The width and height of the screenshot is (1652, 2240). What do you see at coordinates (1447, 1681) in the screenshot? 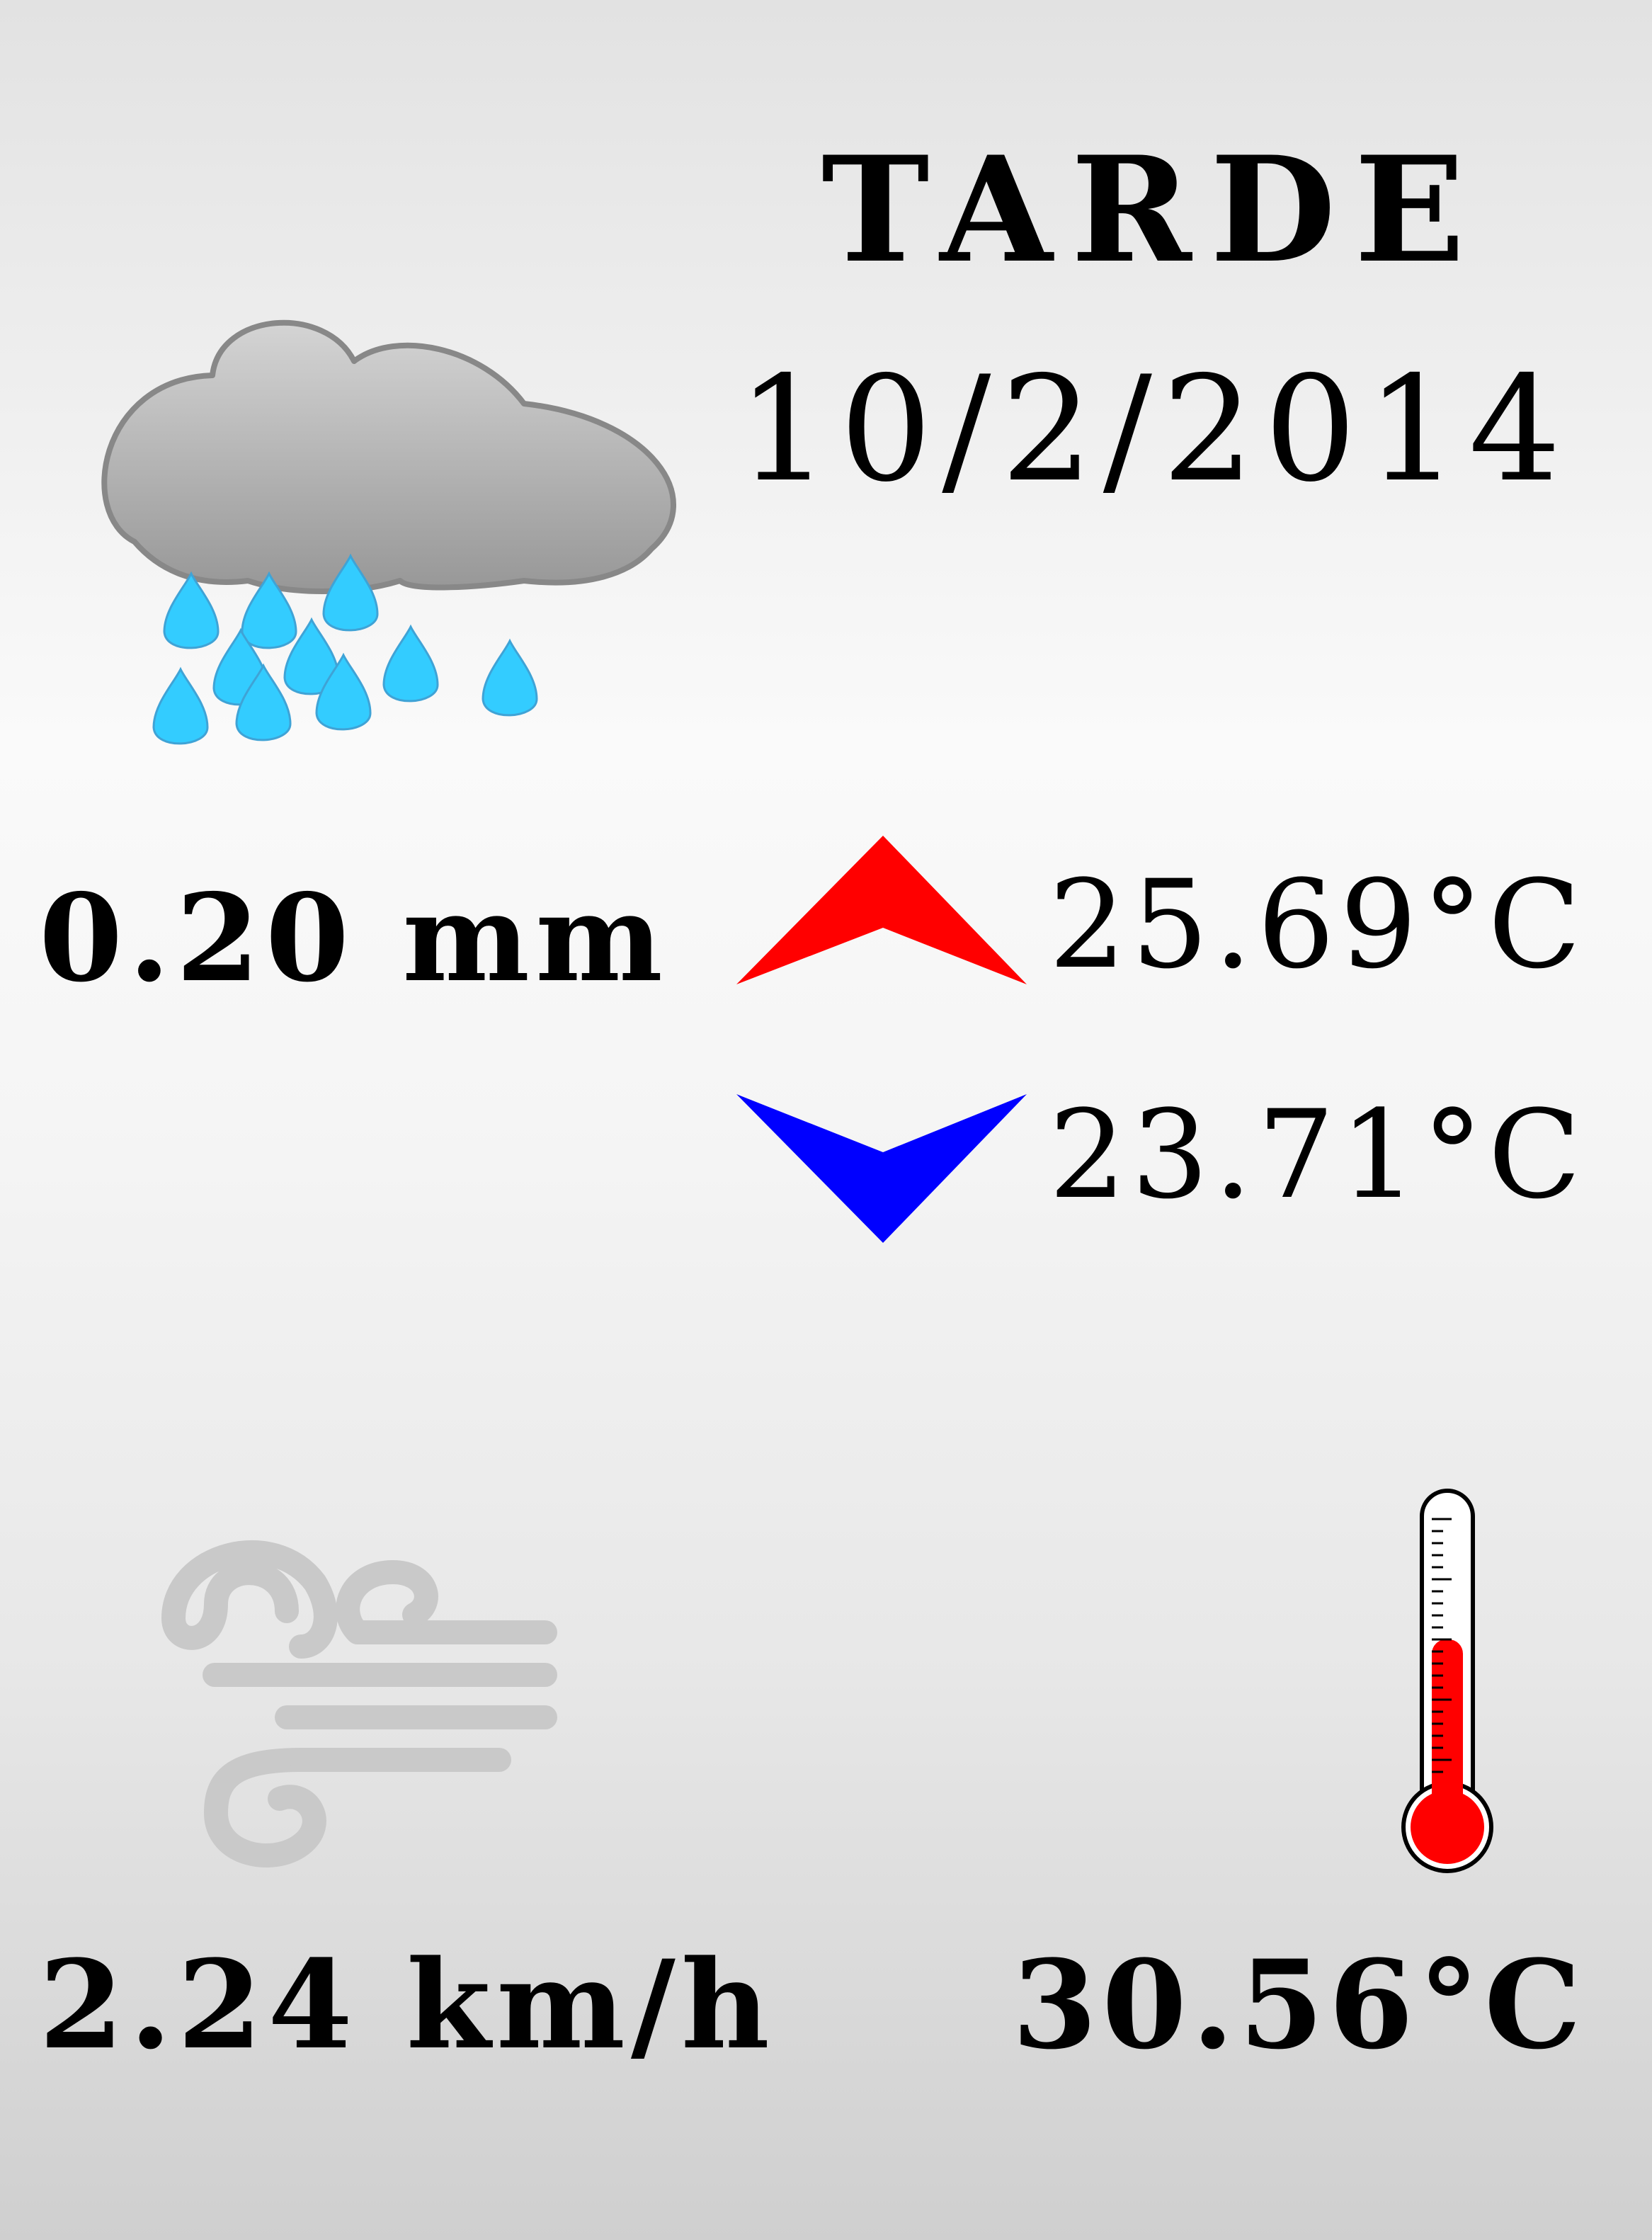
I see `thermometer-icon` at bounding box center [1447, 1681].